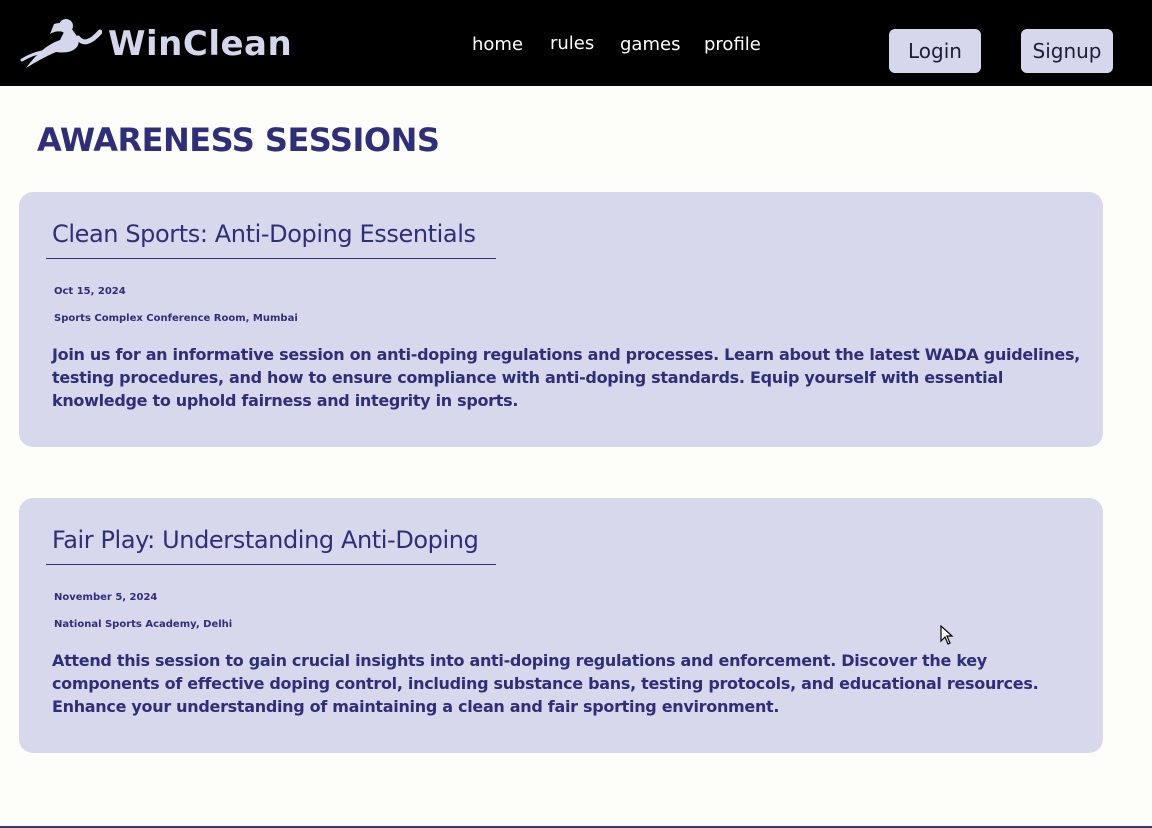 The height and width of the screenshot is (828, 1152). I want to click on nav-games: games, so click(650, 45).